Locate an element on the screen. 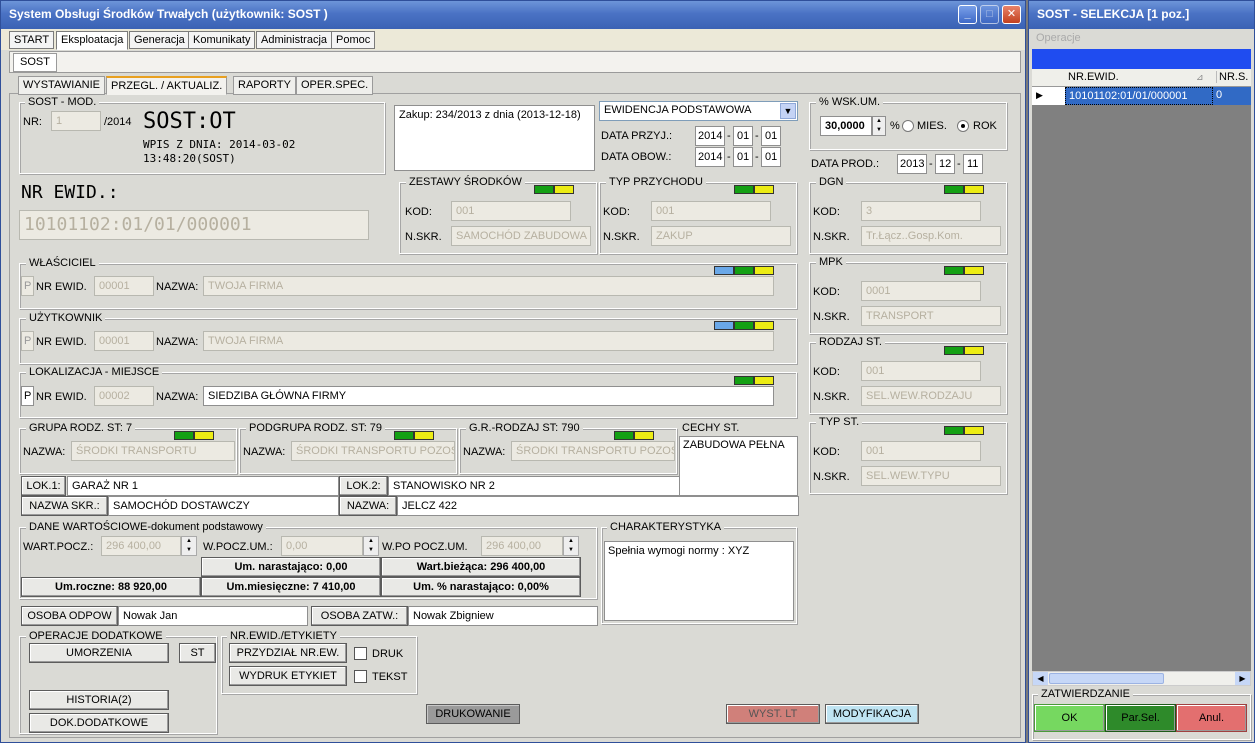  typ-przychodu-nskr-field: ZAKUP is located at coordinates (721, 236).